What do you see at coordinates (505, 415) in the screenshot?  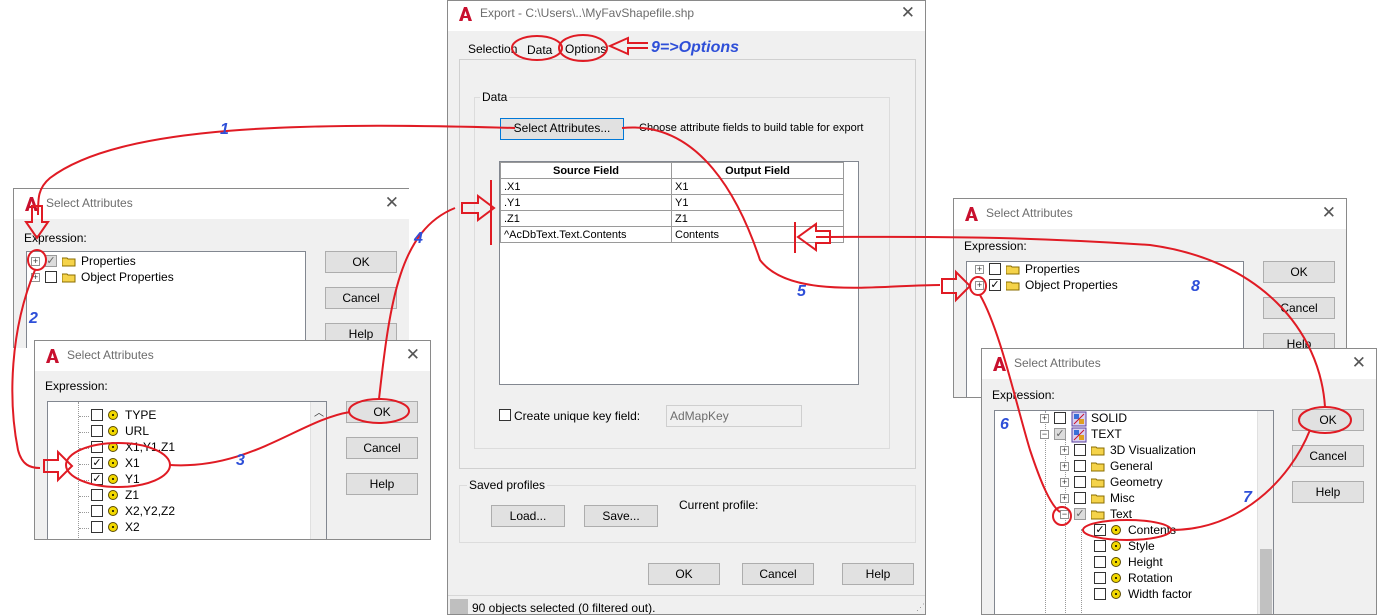 I see `unique-key-checkbox` at bounding box center [505, 415].